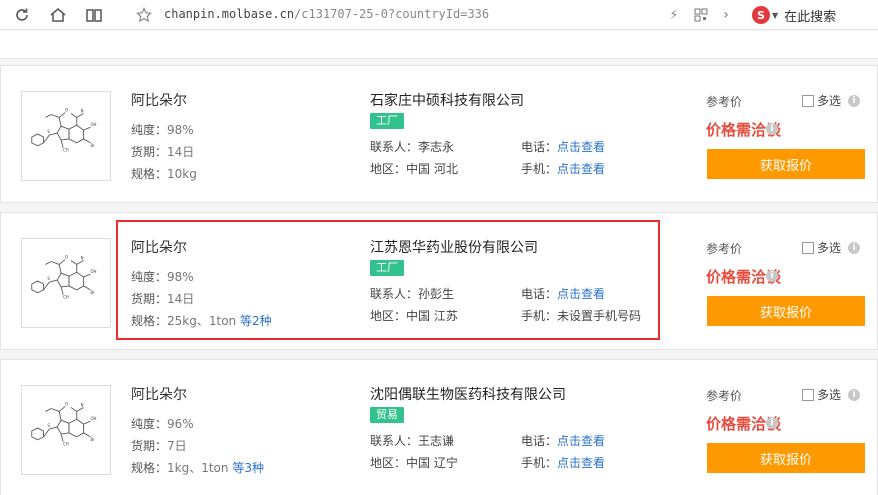 The height and width of the screenshot is (495, 878). What do you see at coordinates (447, 100) in the screenshot?
I see `company-name: 石家庄中硕科技有限公司` at bounding box center [447, 100].